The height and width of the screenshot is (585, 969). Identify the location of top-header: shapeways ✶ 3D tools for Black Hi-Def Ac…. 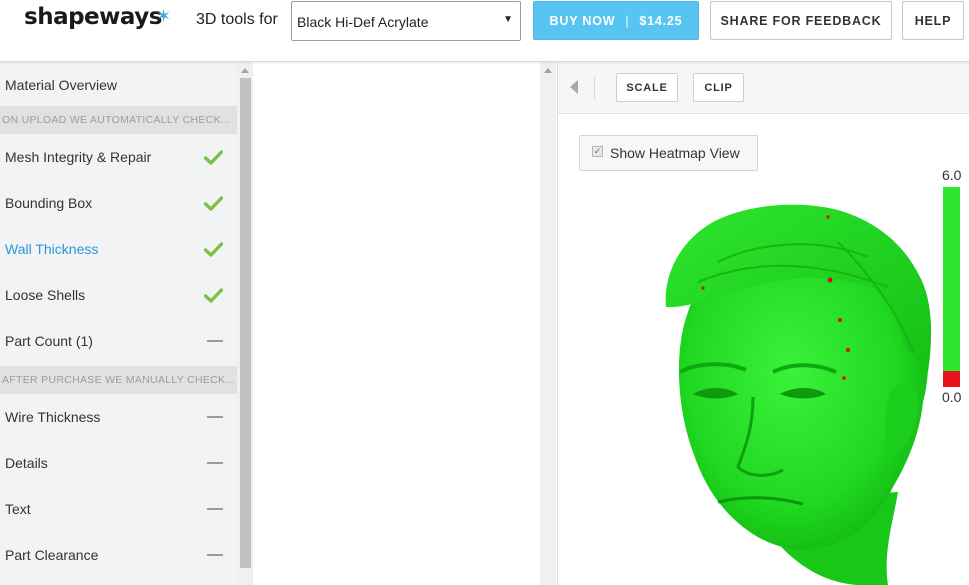
(484, 31).